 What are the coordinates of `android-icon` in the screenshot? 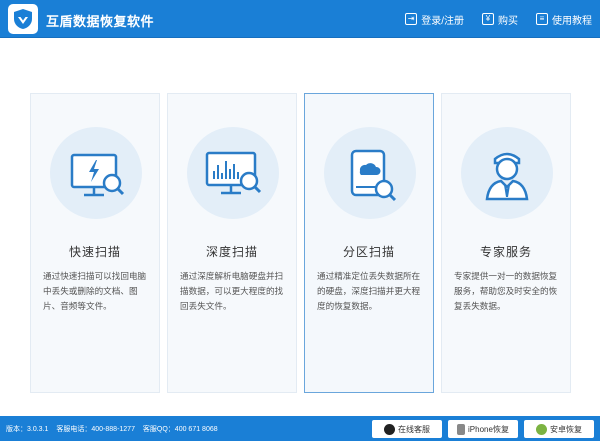 It's located at (541, 429).